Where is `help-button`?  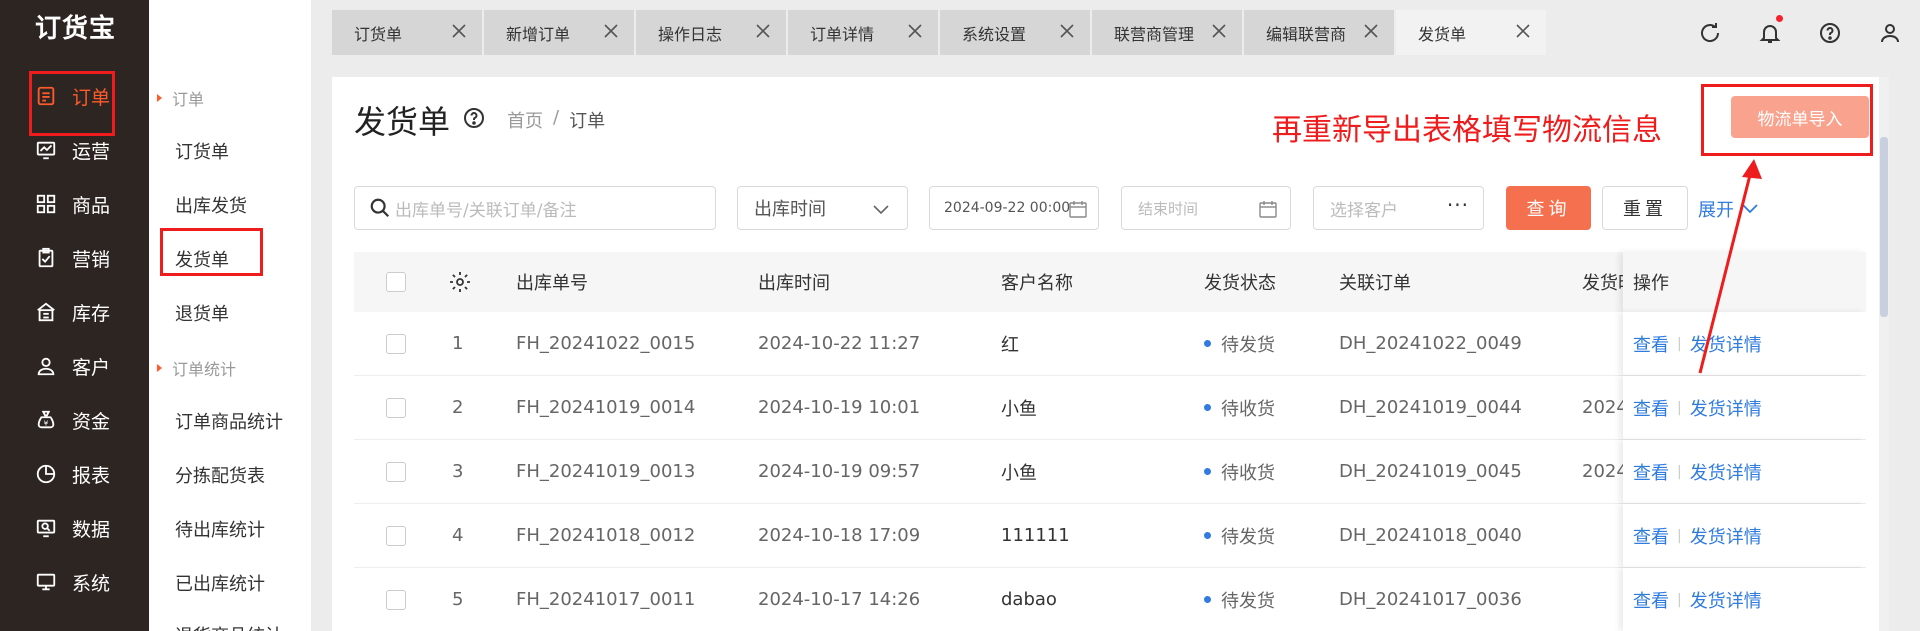 help-button is located at coordinates (1830, 32).